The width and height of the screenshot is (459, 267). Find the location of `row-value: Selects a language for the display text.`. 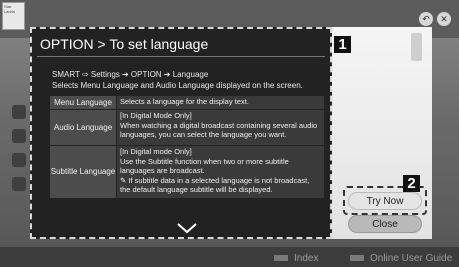

row-value: Selects a language for the display text. is located at coordinates (220, 102).